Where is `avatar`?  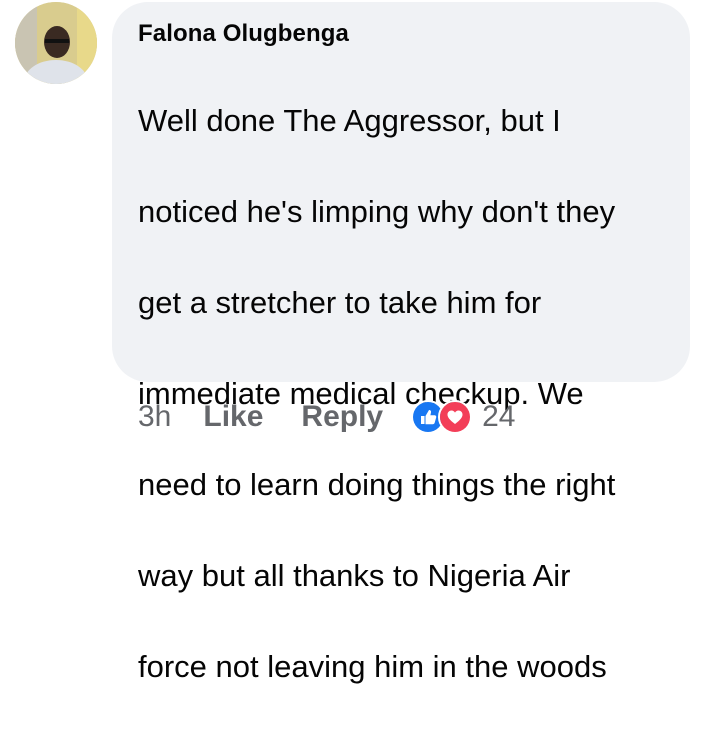 avatar is located at coordinates (56, 43).